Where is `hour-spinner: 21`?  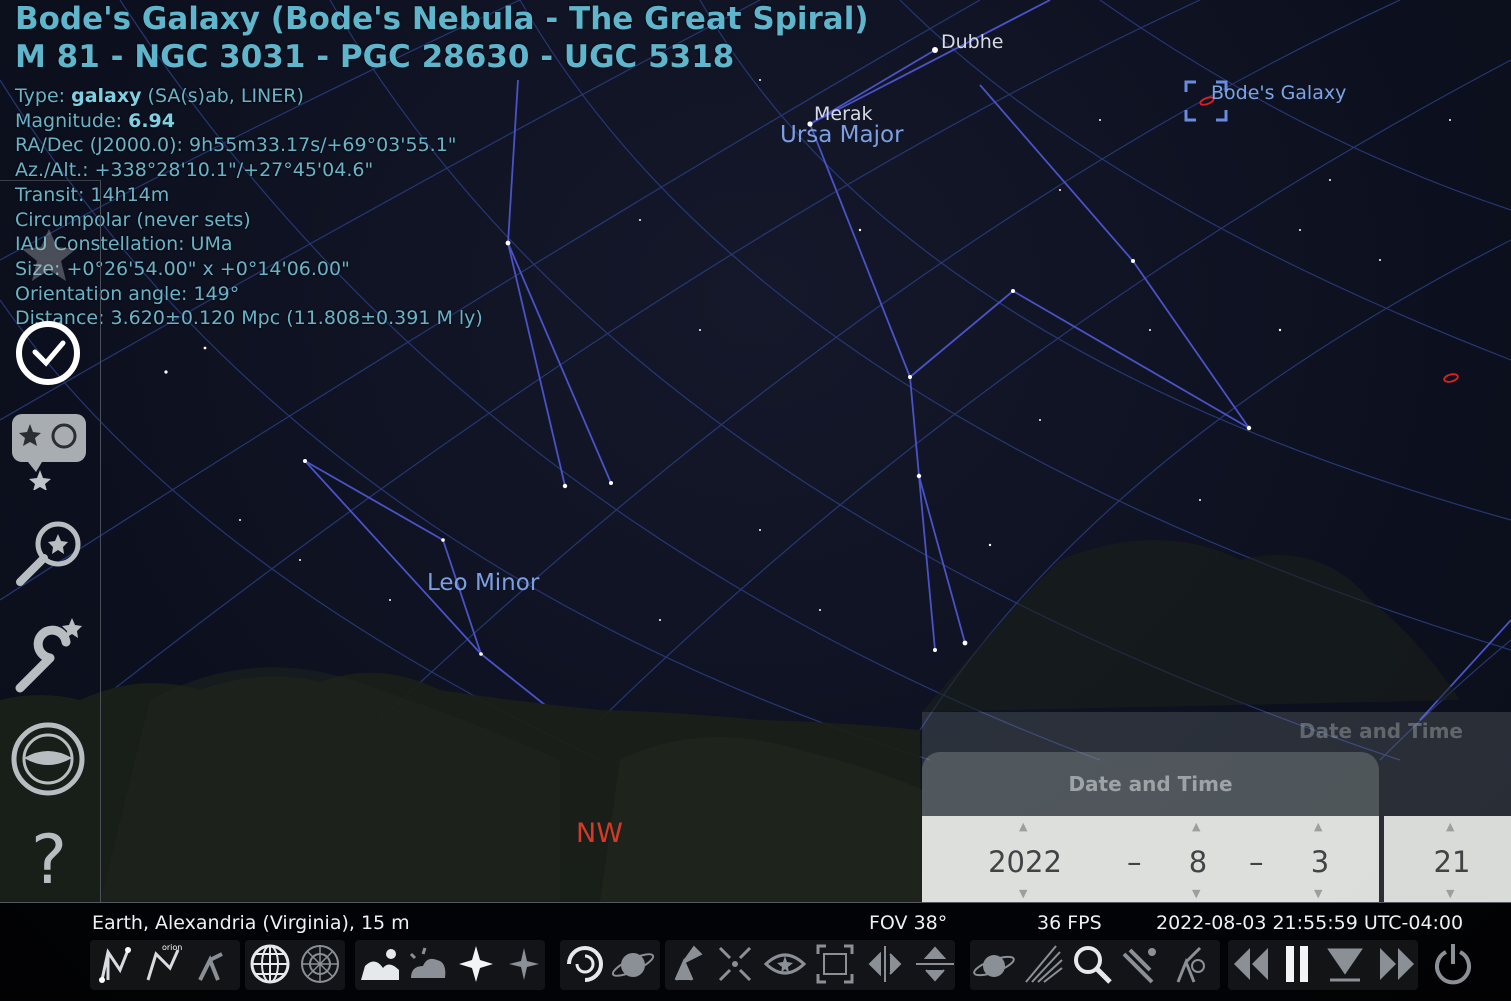 hour-spinner: 21 is located at coordinates (1452, 862).